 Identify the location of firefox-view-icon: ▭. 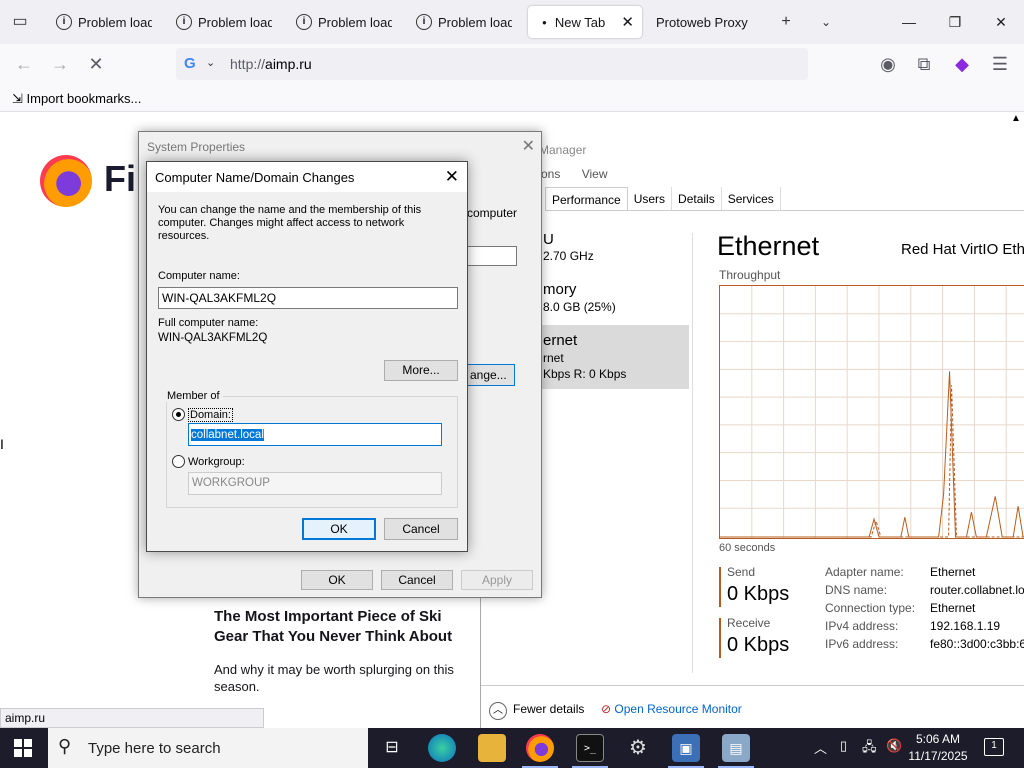
(20, 22).